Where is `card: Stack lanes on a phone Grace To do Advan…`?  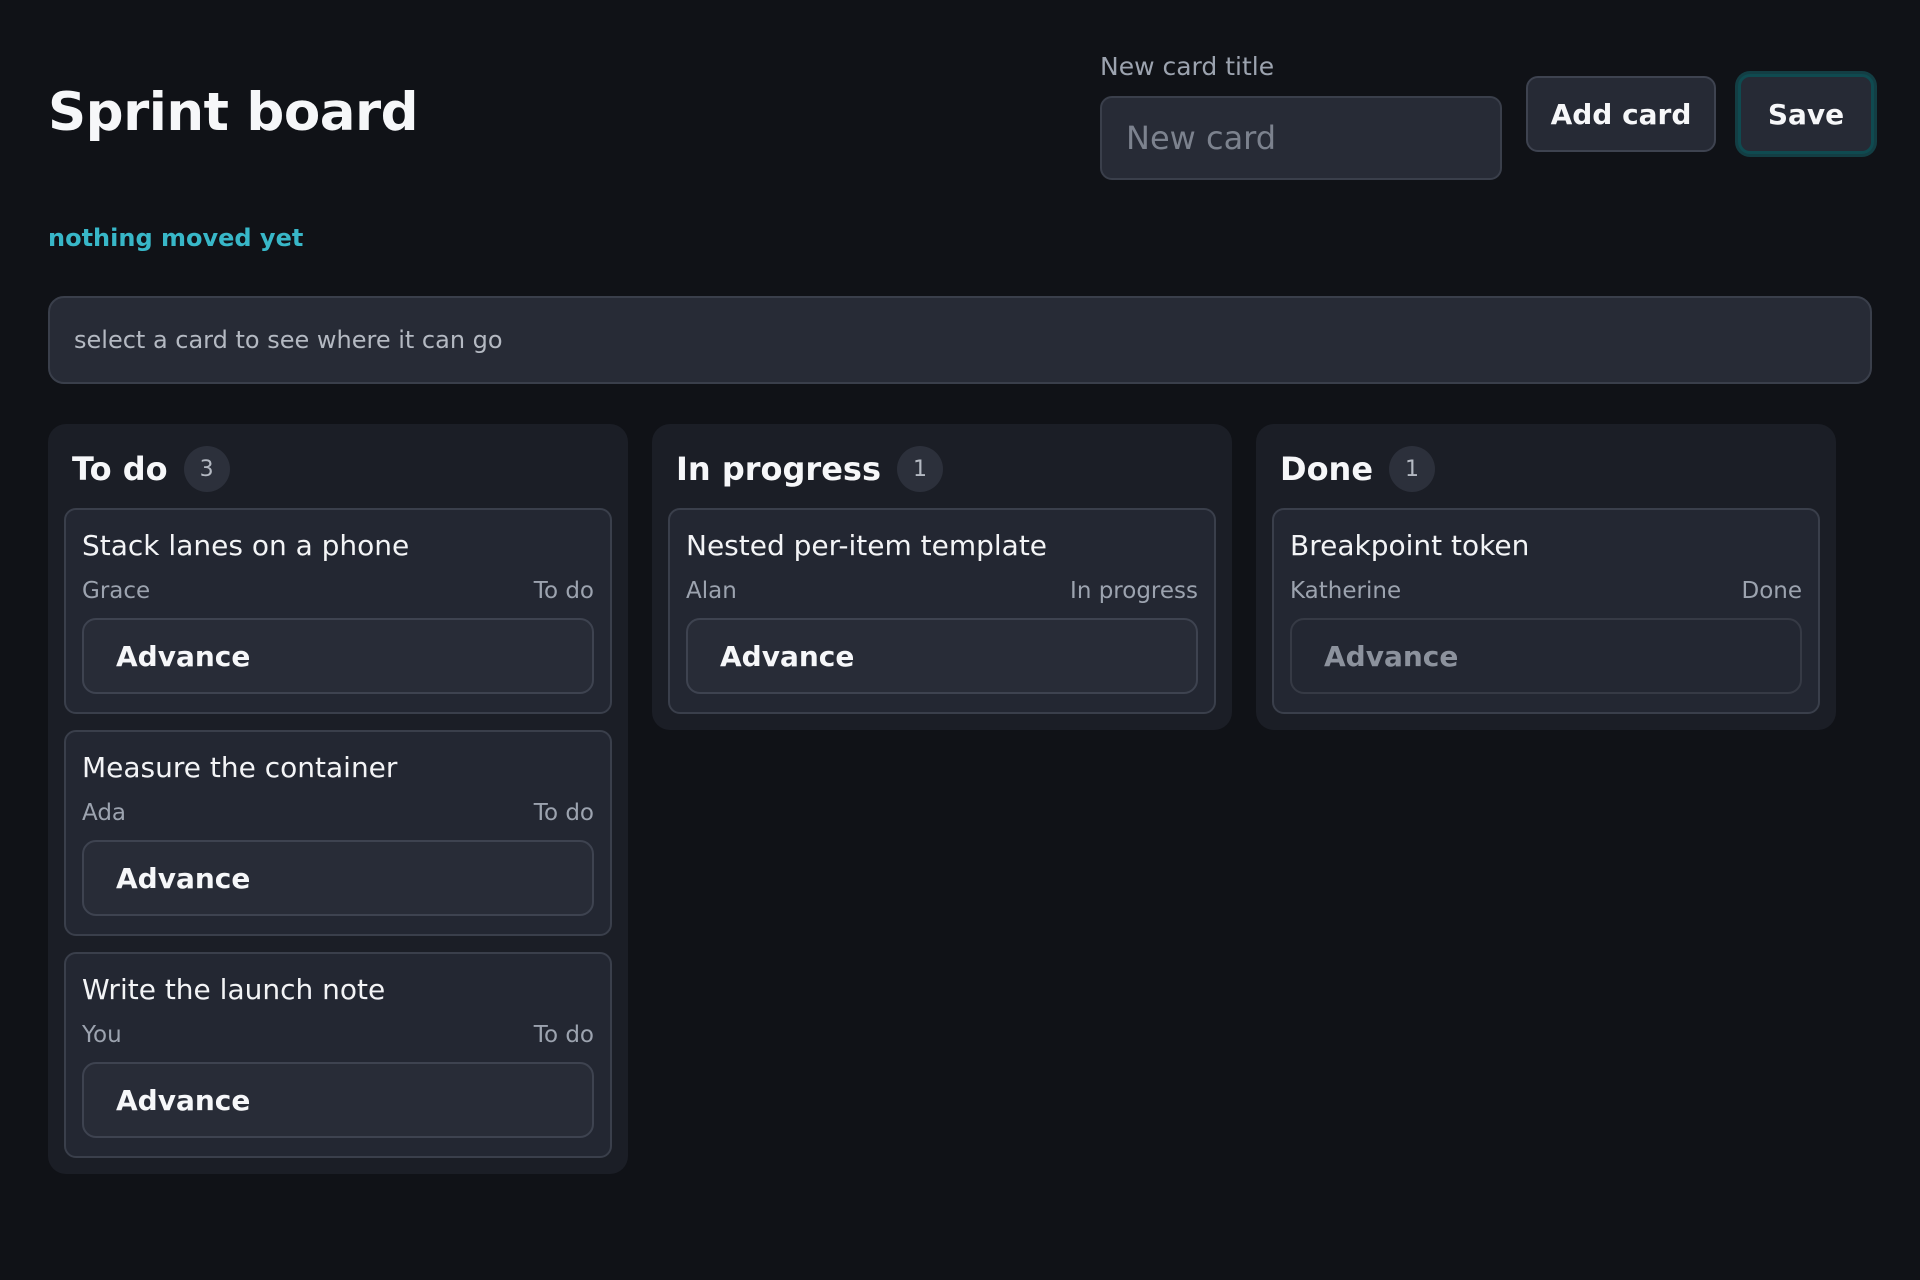
card: Stack lanes on a phone Grace To do Advan… is located at coordinates (338, 611).